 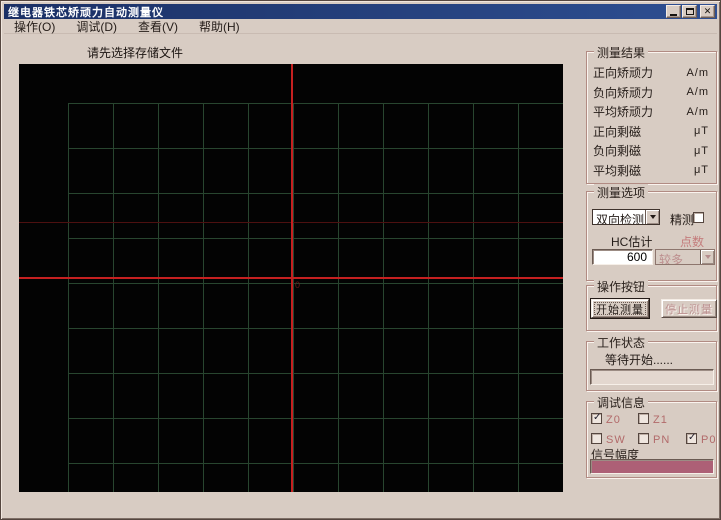 What do you see at coordinates (596, 418) in the screenshot?
I see `debug-checkbox-z0` at bounding box center [596, 418].